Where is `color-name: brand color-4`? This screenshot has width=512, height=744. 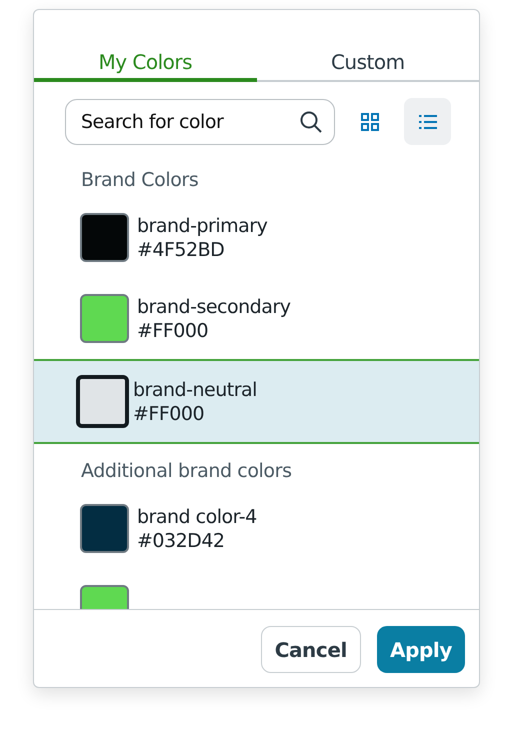
color-name: brand color-4 is located at coordinates (197, 516).